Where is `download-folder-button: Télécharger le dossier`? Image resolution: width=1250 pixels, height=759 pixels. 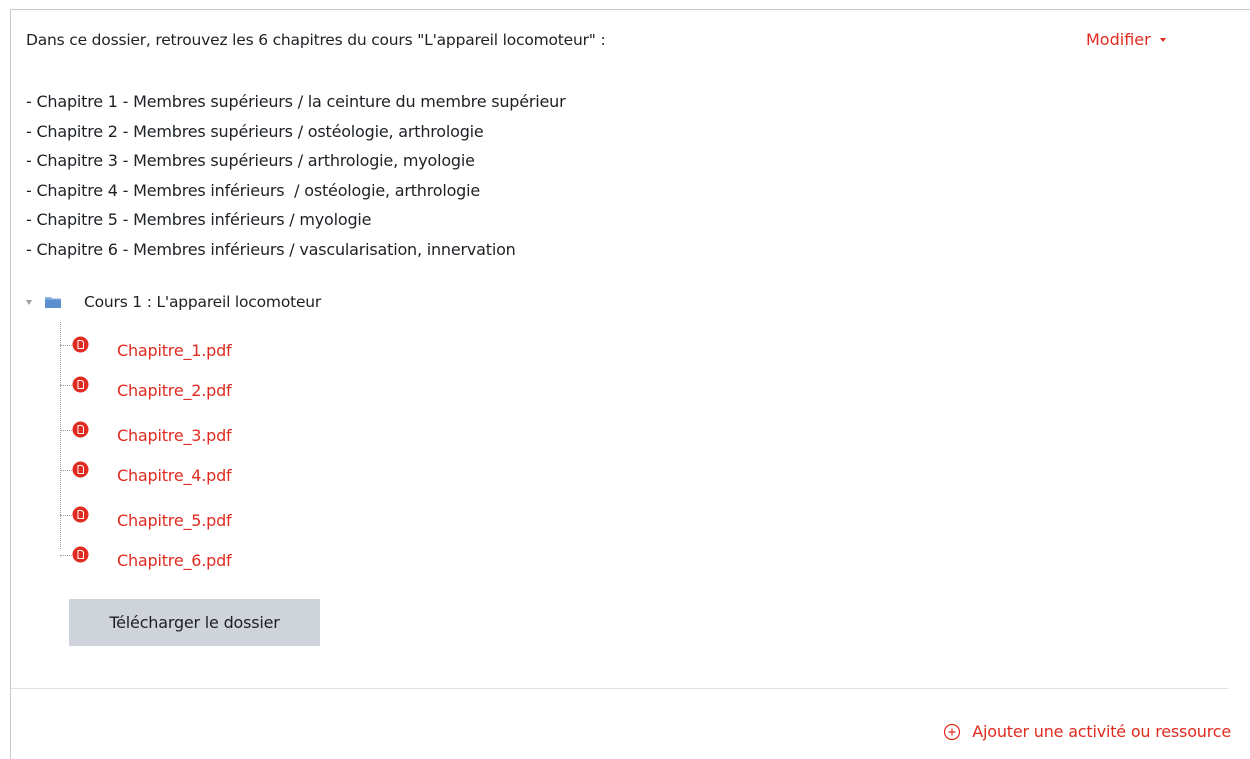
download-folder-button: Télécharger le dossier is located at coordinates (194, 622).